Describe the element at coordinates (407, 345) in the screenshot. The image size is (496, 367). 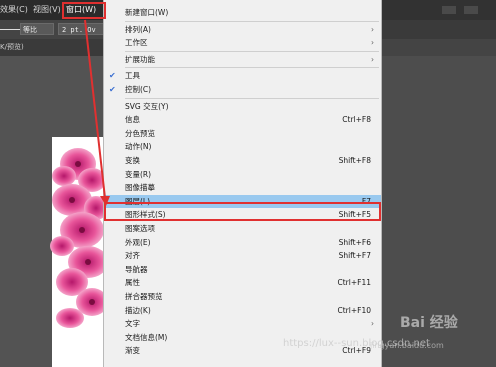
I see `watermark-site: jingyan.baidu.com` at that location.